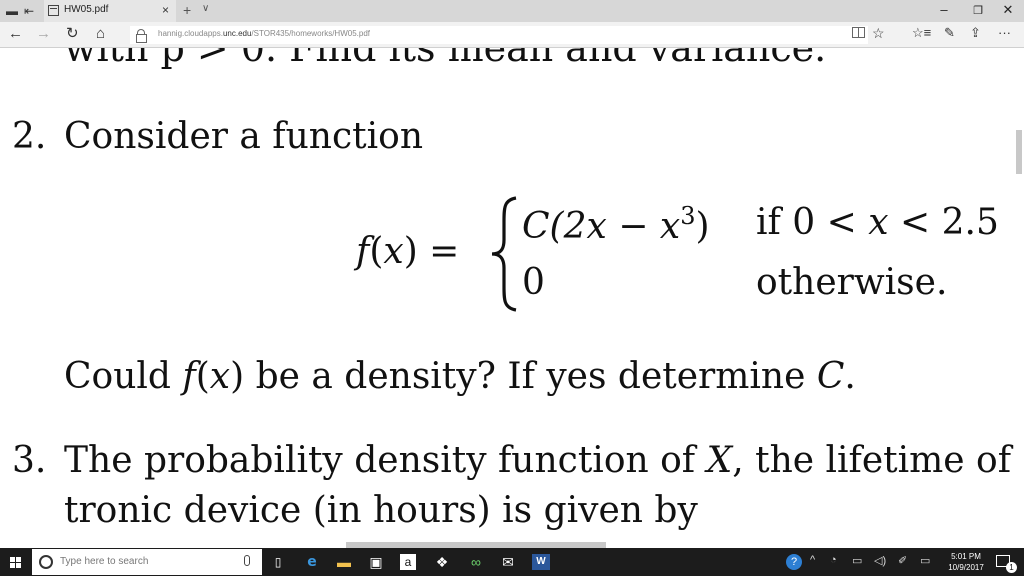  What do you see at coordinates (949, 33) in the screenshot?
I see `web-note-pen-icon: ✎` at bounding box center [949, 33].